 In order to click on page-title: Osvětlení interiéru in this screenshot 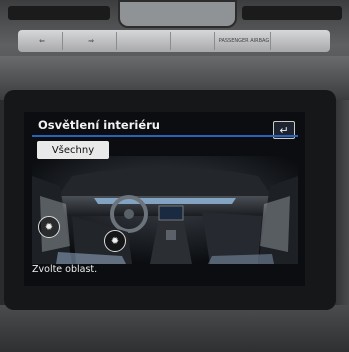, I will do `click(99, 125)`.